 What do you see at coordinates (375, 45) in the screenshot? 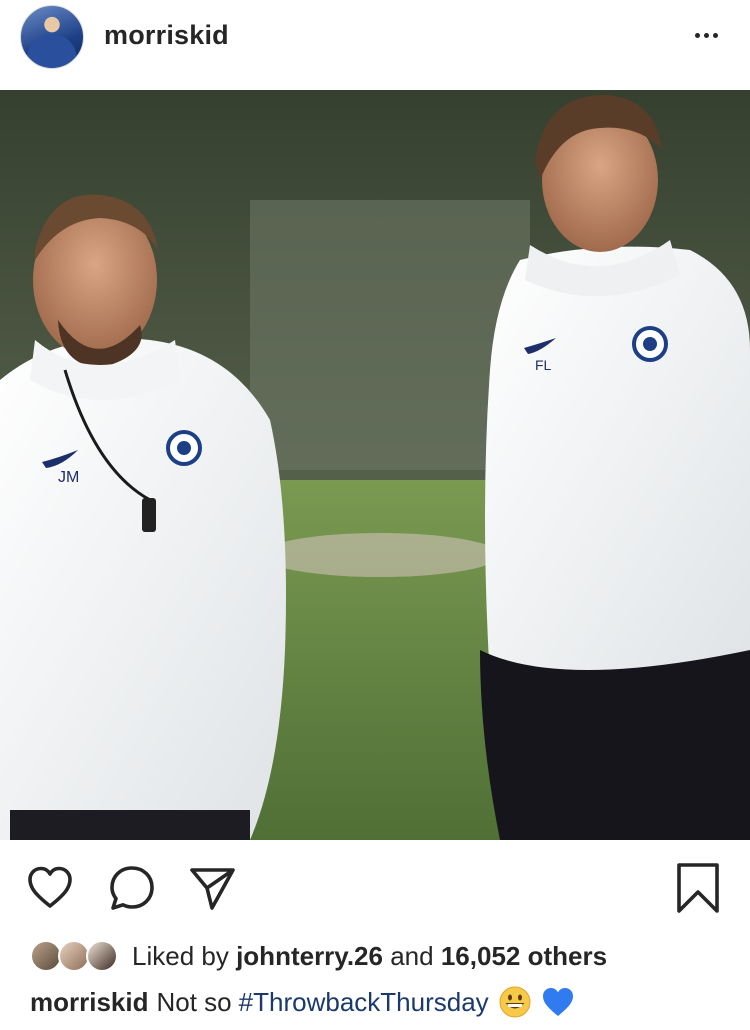
I see `post-header: morriskid` at bounding box center [375, 45].